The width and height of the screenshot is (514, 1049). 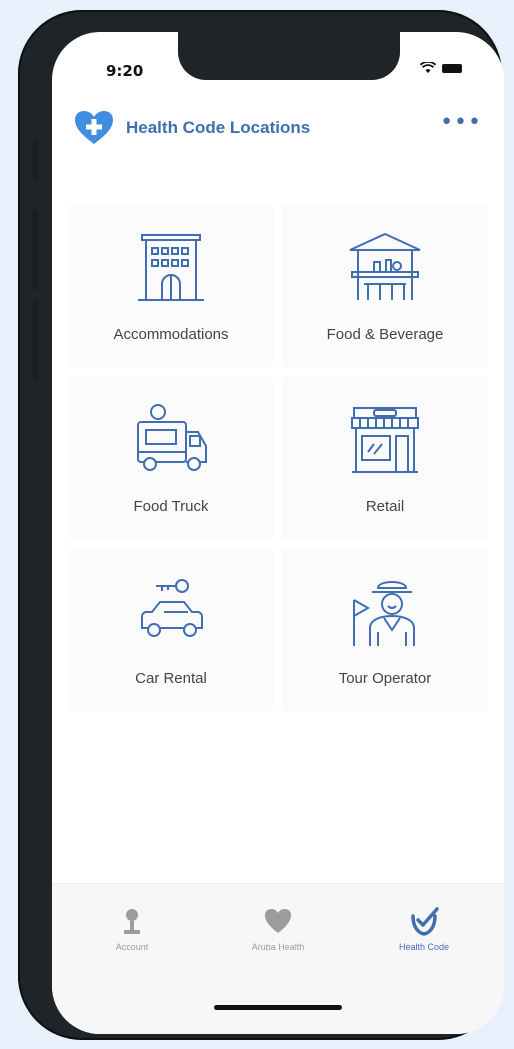 What do you see at coordinates (171, 334) in the screenshot?
I see `category-label: Accommodations` at bounding box center [171, 334].